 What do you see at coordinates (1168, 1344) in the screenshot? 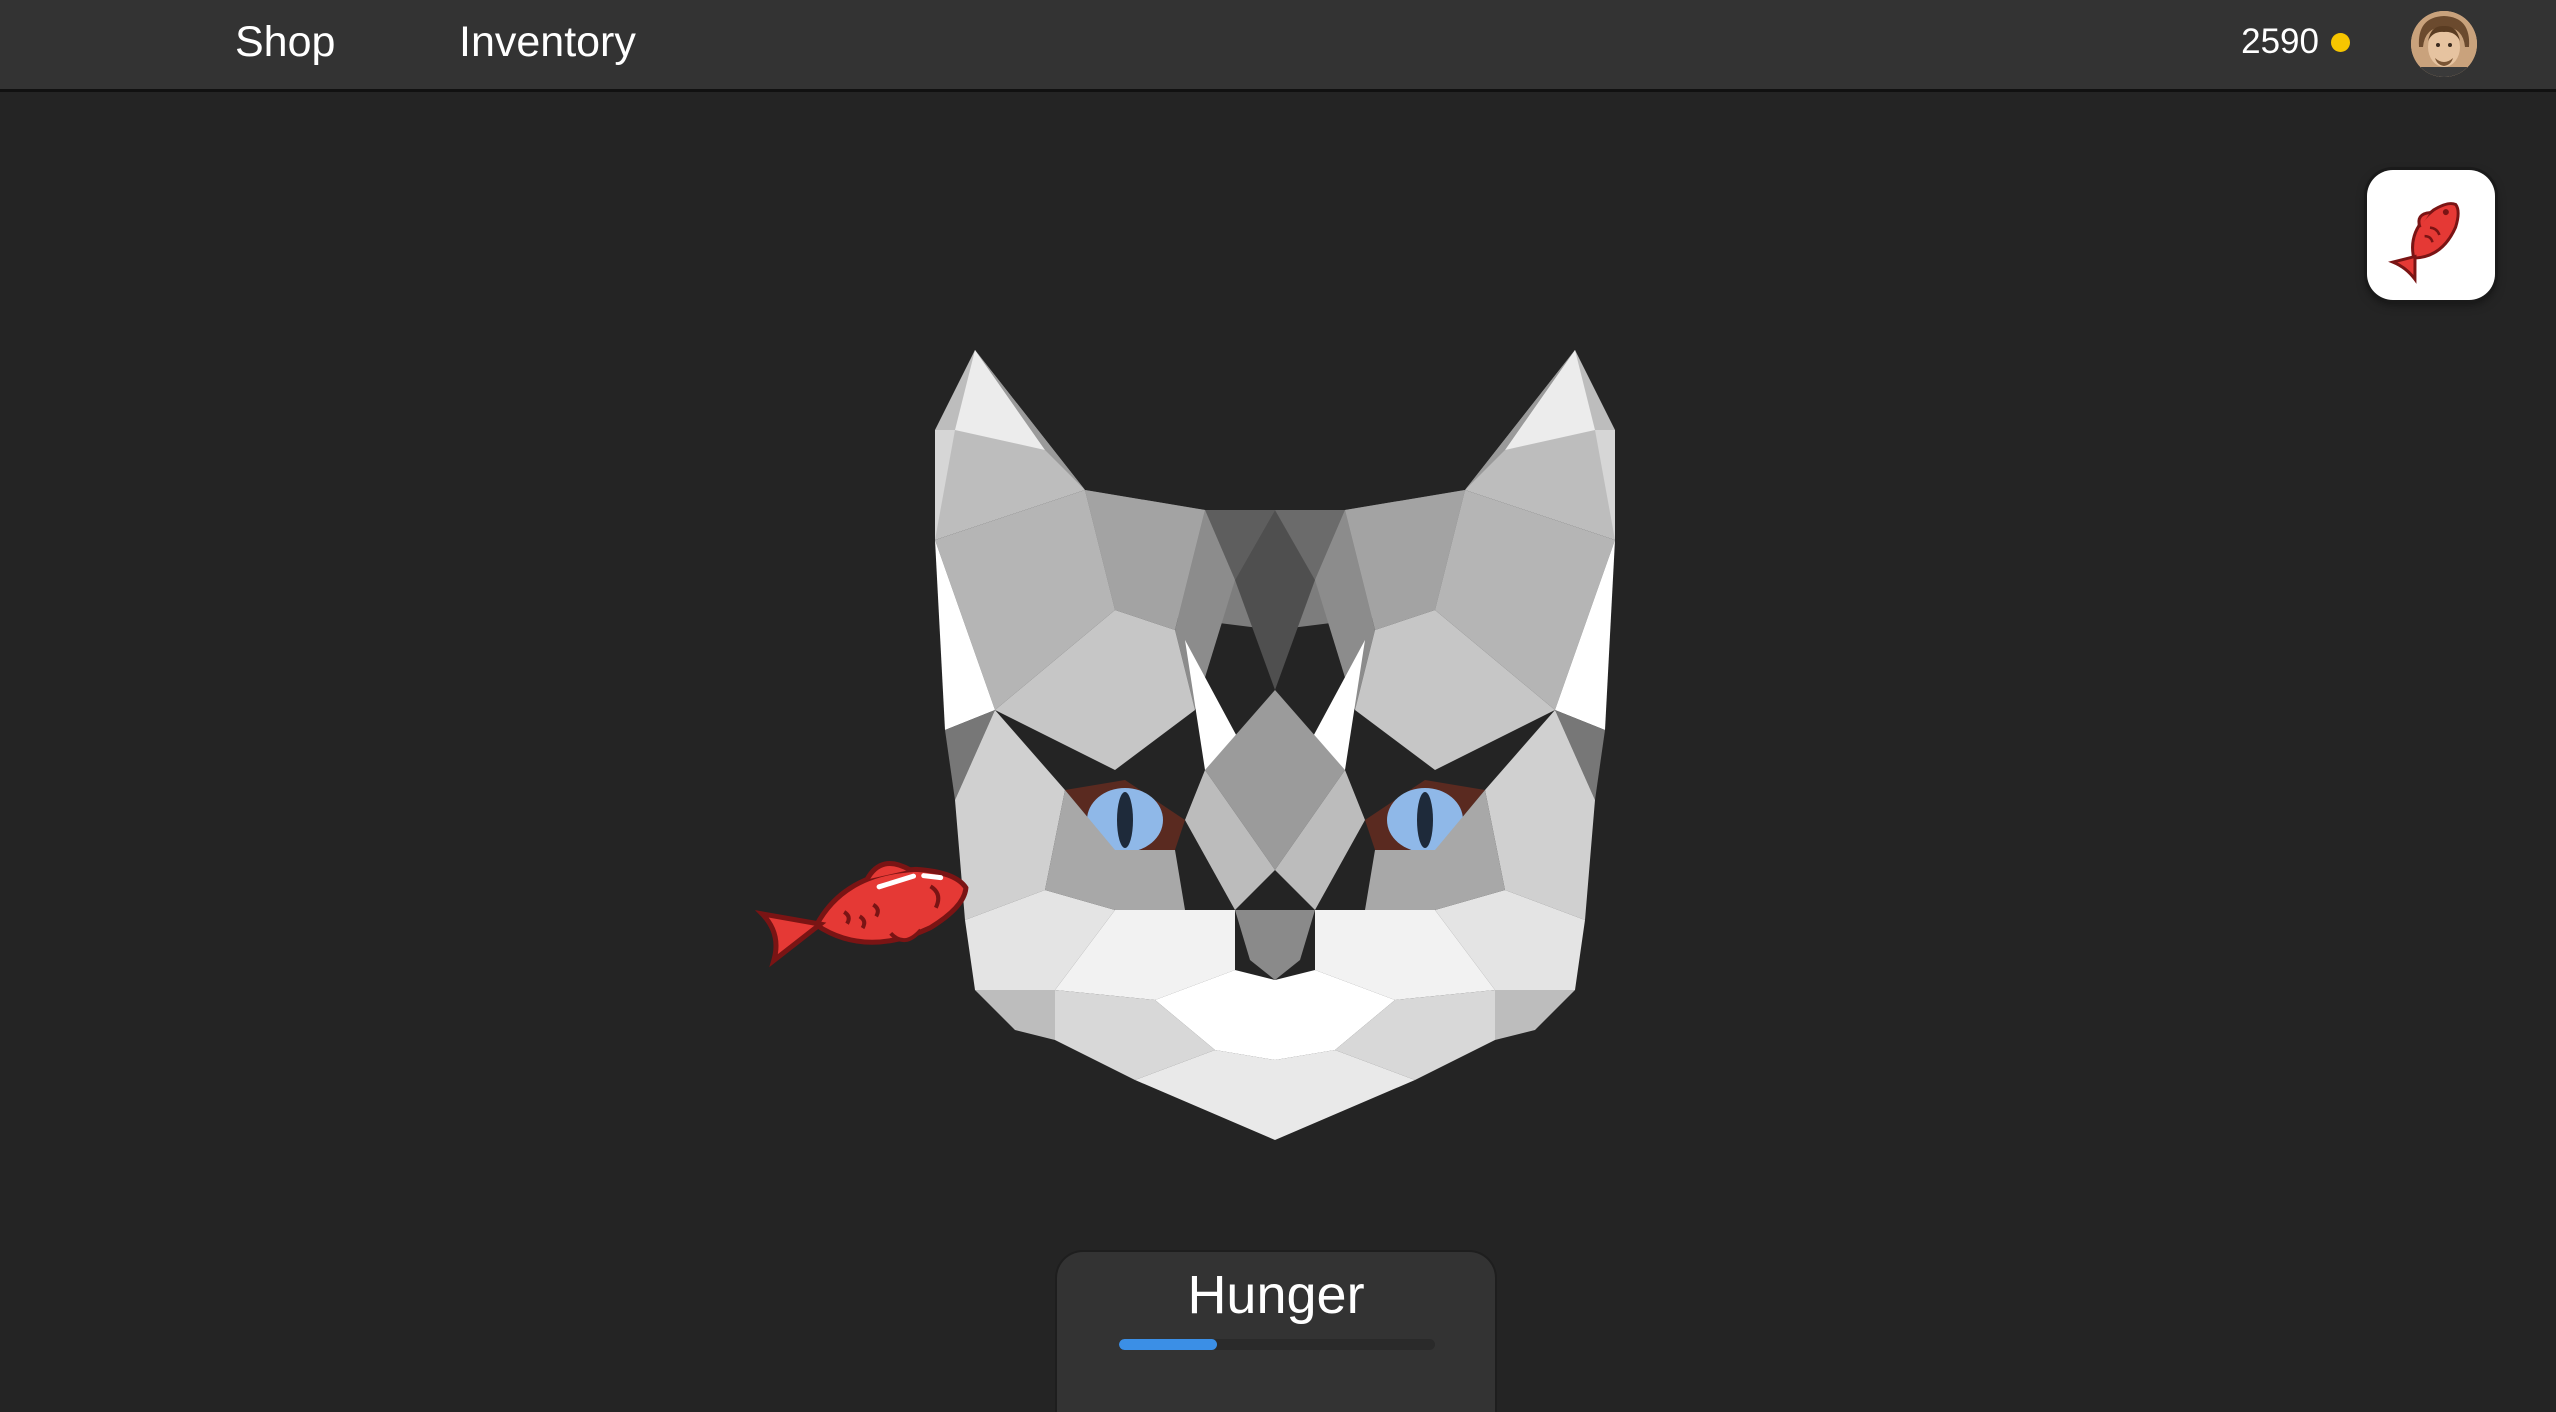
I see `hunger-bar-fill` at bounding box center [1168, 1344].